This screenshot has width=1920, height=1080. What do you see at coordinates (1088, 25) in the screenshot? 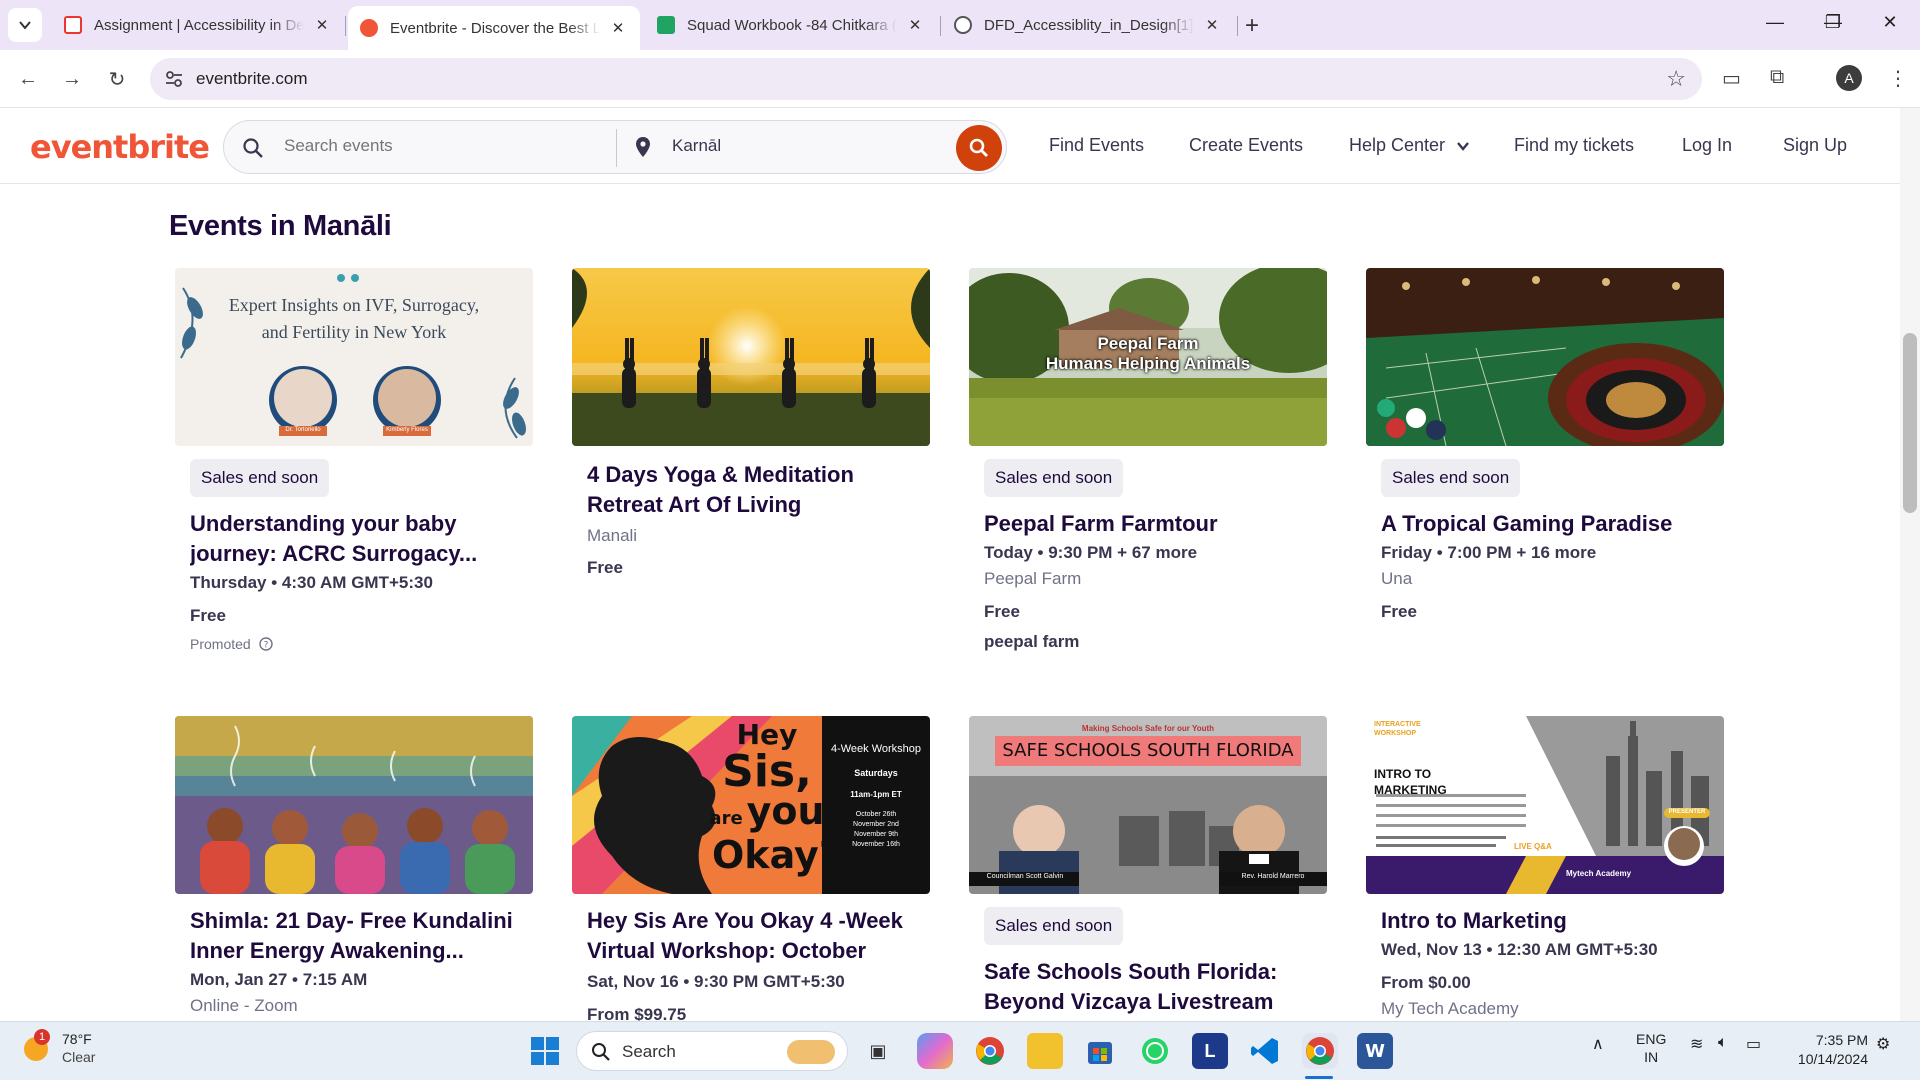
I see `tab-dfd-pdf: DFD_Accessiblity_in_Design[1].p ✕` at bounding box center [1088, 25].